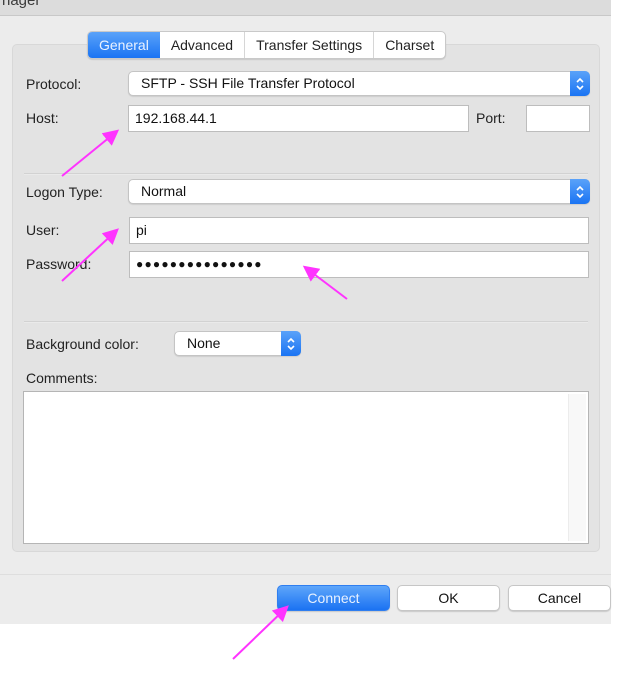 This screenshot has height=680, width=620. Describe the element at coordinates (359, 264) in the screenshot. I see `password-input: ●●●●●●●●●●●●●●●` at that location.